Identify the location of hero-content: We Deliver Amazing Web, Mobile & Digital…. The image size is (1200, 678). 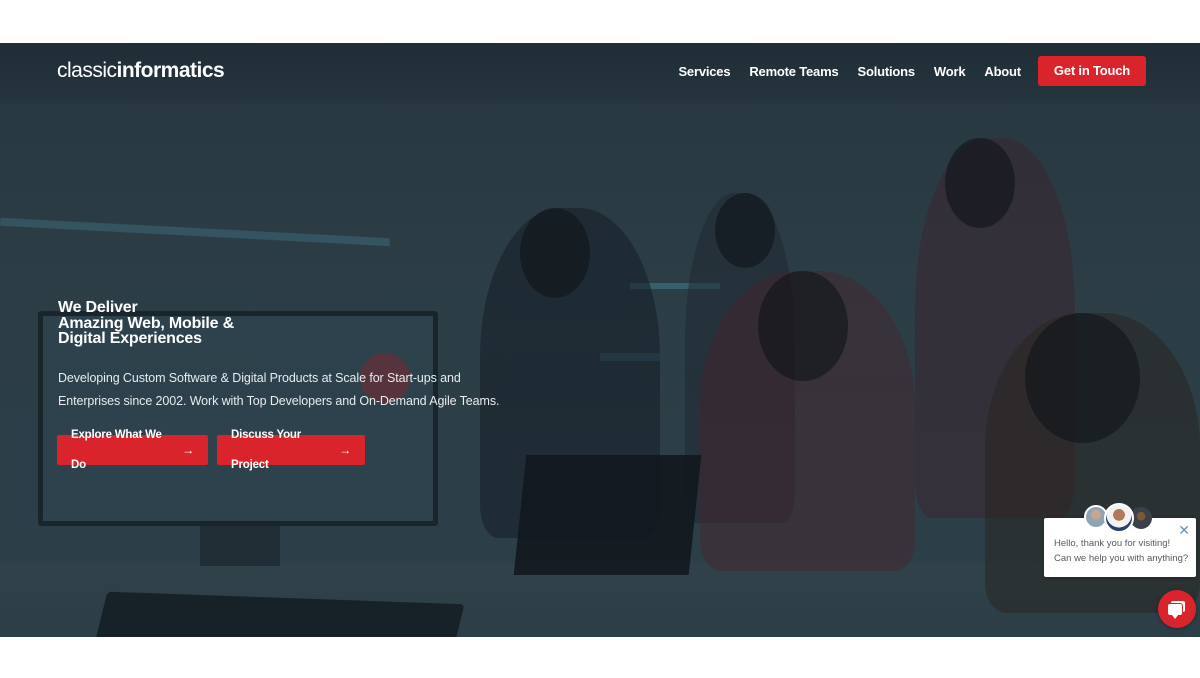
(278, 356).